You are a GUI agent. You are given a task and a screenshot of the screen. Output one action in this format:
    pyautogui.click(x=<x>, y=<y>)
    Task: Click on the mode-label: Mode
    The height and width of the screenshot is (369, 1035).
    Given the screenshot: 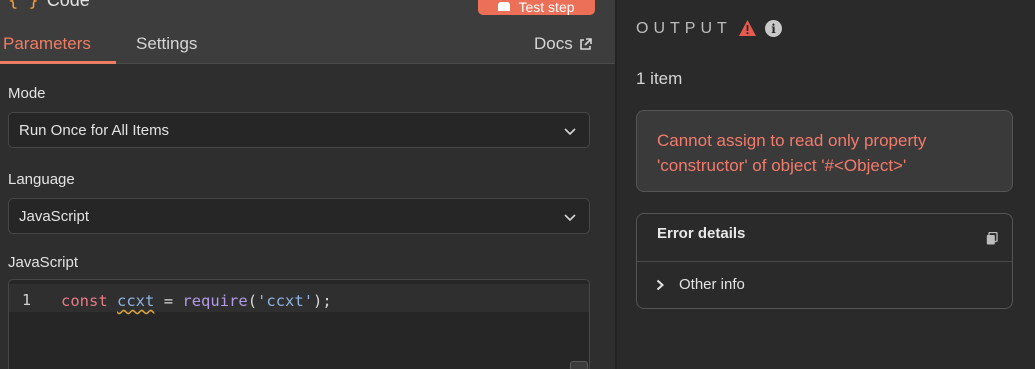 What is the action you would take?
    pyautogui.click(x=27, y=93)
    